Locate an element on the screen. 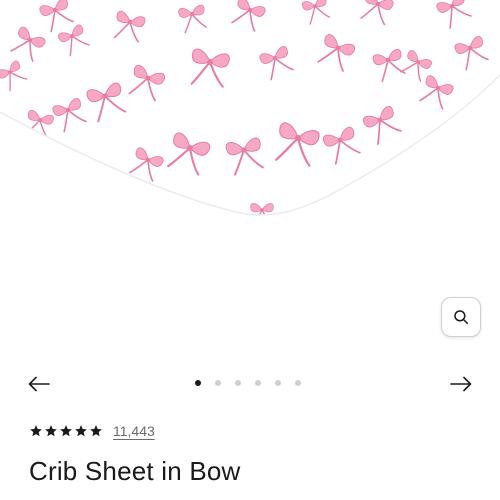 This screenshot has height=500, width=500. rating-summary: 11,443 is located at coordinates (92, 431).